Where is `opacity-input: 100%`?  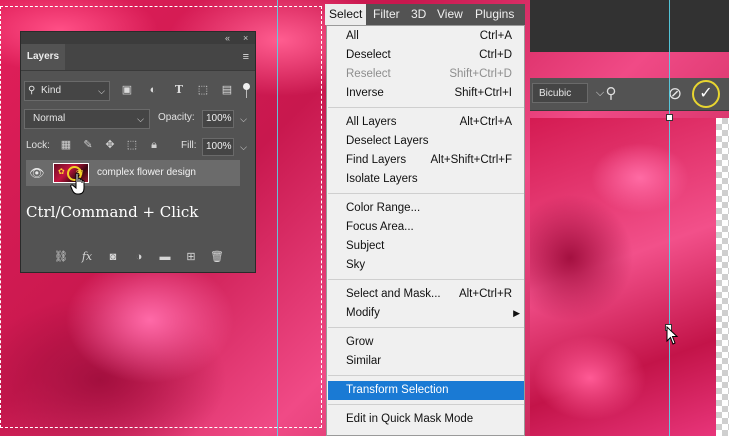 opacity-input: 100% is located at coordinates (218, 119).